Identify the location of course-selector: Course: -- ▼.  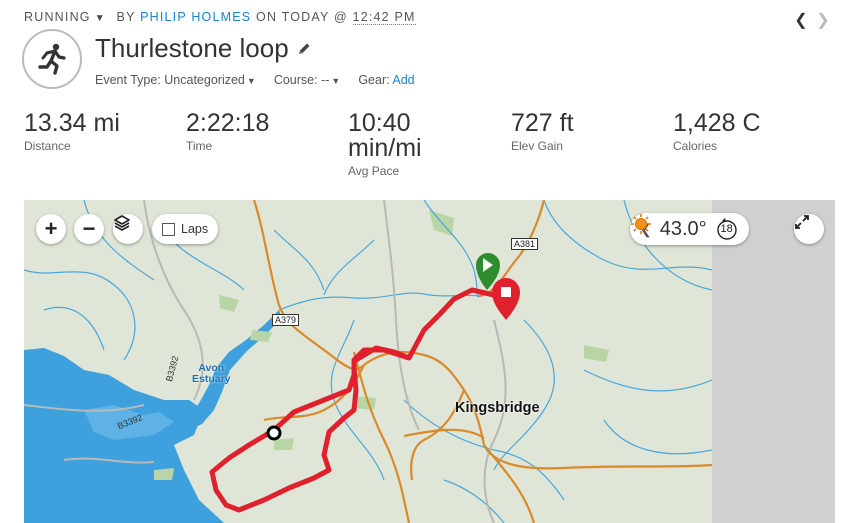
(307, 80).